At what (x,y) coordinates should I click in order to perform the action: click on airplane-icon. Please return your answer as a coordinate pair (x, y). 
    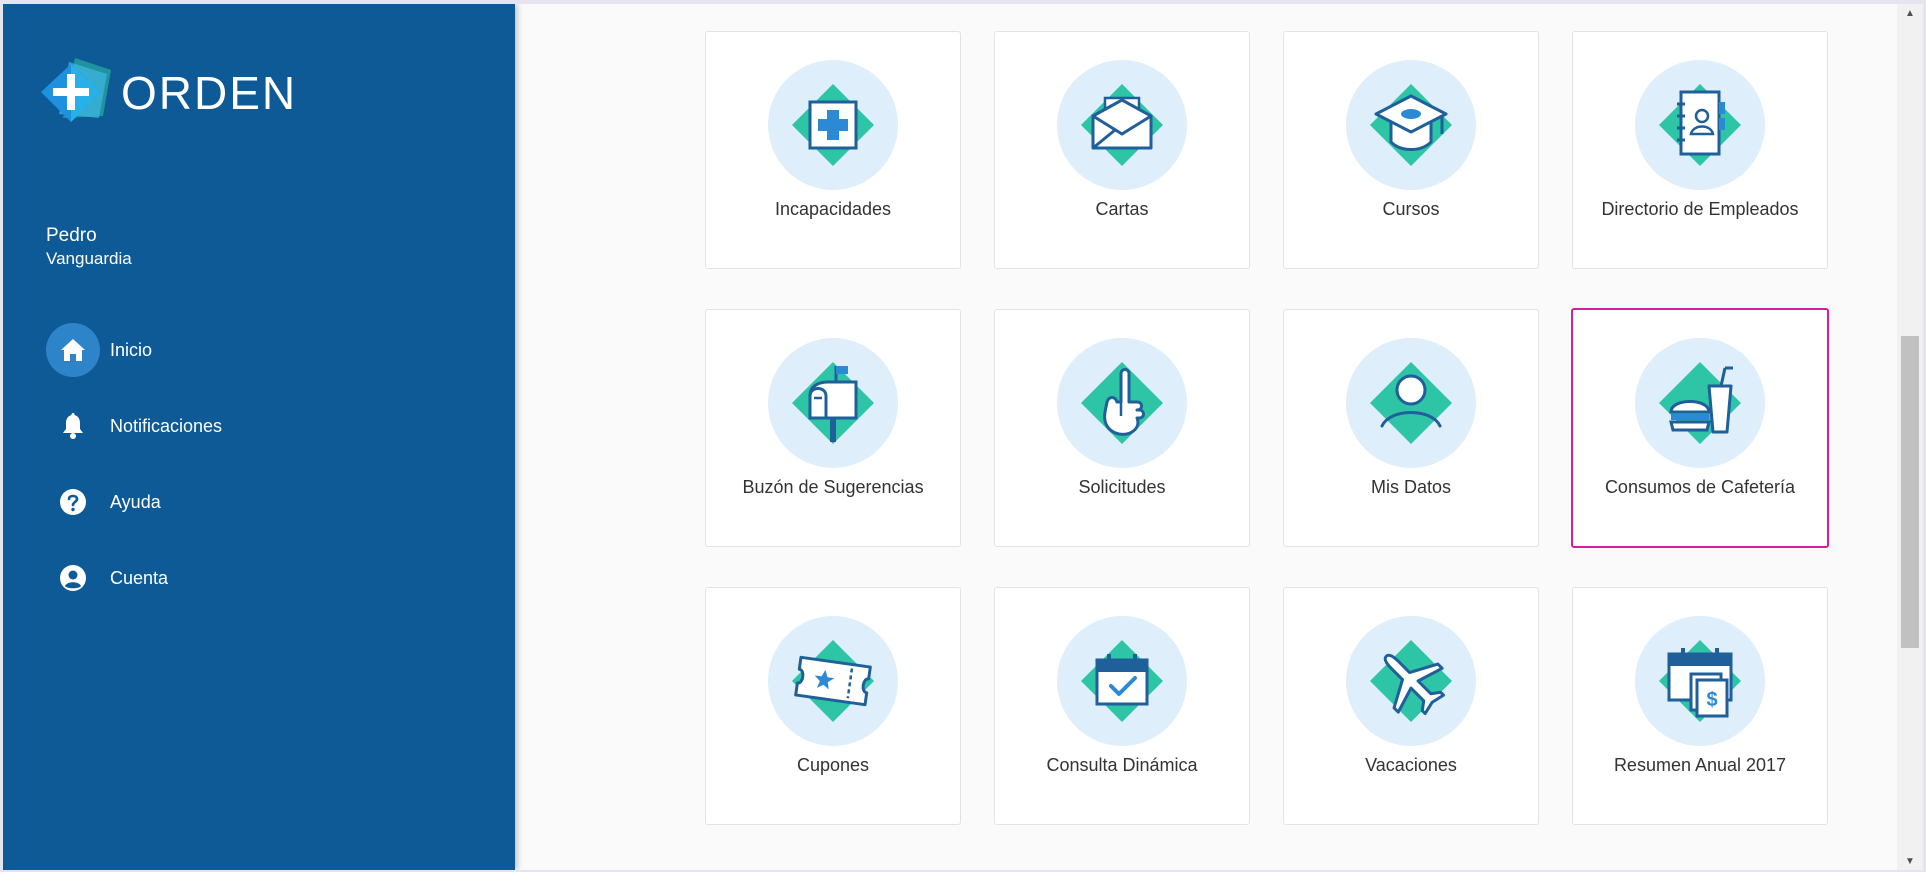
    Looking at the image, I should click on (1411, 681).